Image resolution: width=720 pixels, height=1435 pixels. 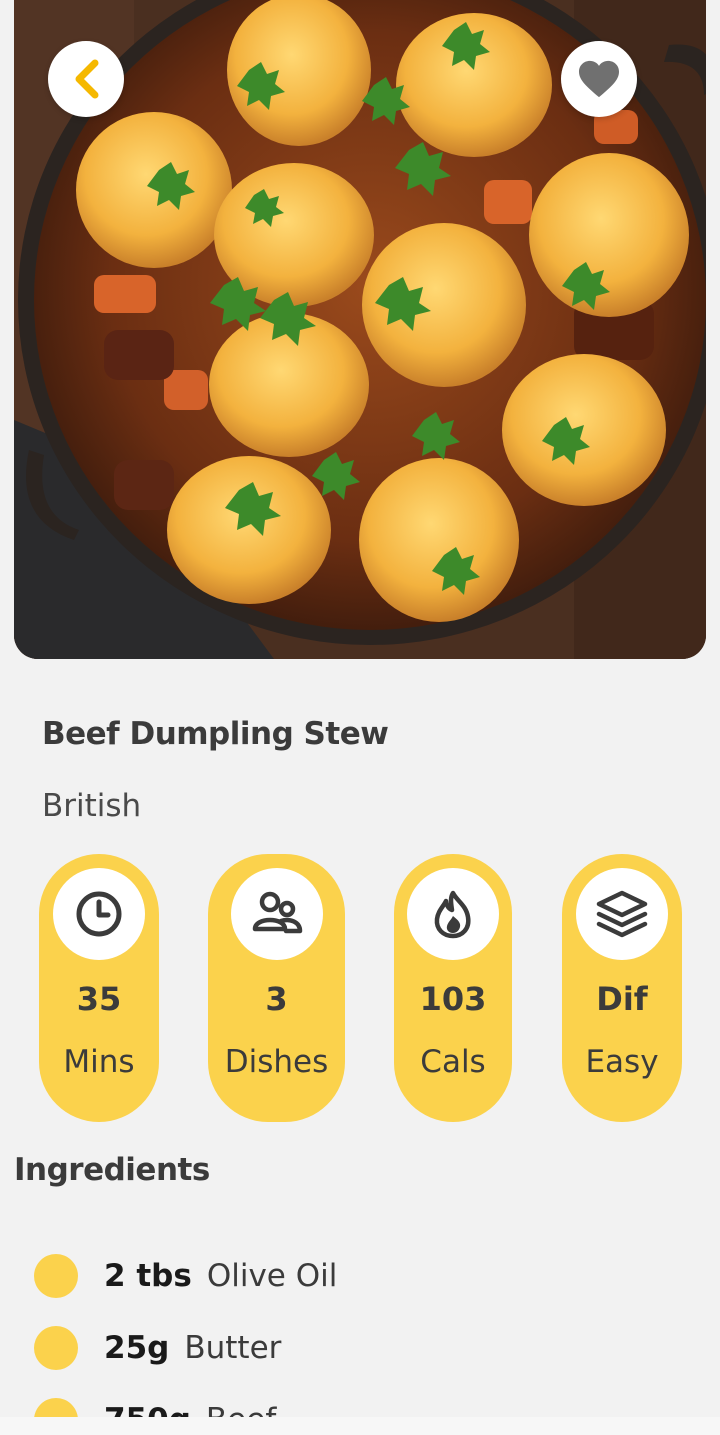 What do you see at coordinates (360, 1348) in the screenshot?
I see `ingredient-item: 25g Butter` at bounding box center [360, 1348].